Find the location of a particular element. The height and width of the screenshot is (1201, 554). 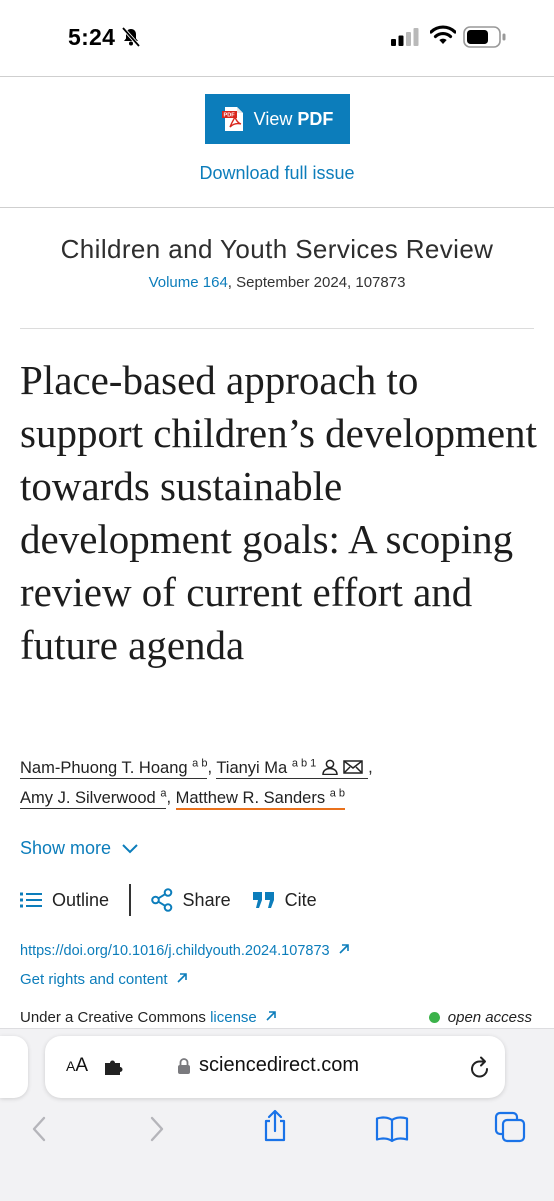

license-line: Under a Creative Commons license is located at coordinates (148, 1017).